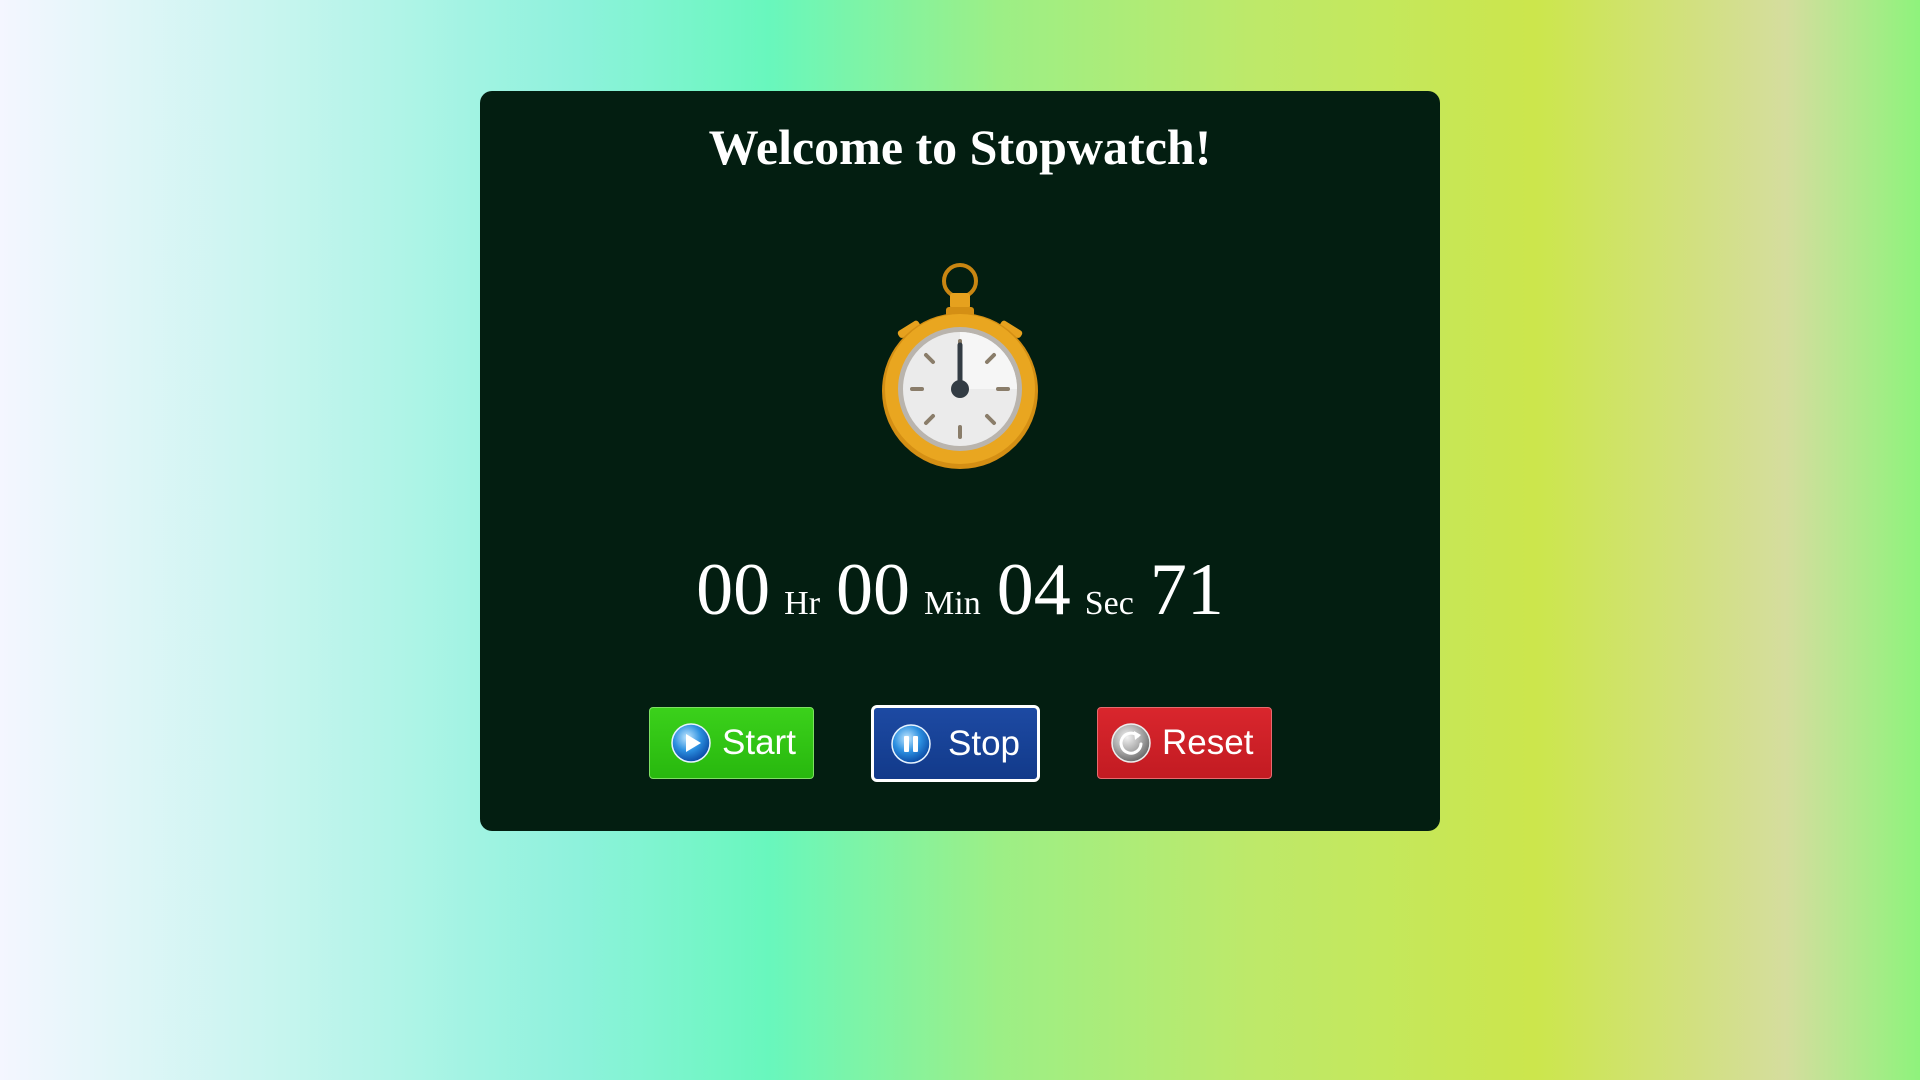 The height and width of the screenshot is (1080, 1920). What do you see at coordinates (960, 366) in the screenshot?
I see `stopwatch-icon` at bounding box center [960, 366].